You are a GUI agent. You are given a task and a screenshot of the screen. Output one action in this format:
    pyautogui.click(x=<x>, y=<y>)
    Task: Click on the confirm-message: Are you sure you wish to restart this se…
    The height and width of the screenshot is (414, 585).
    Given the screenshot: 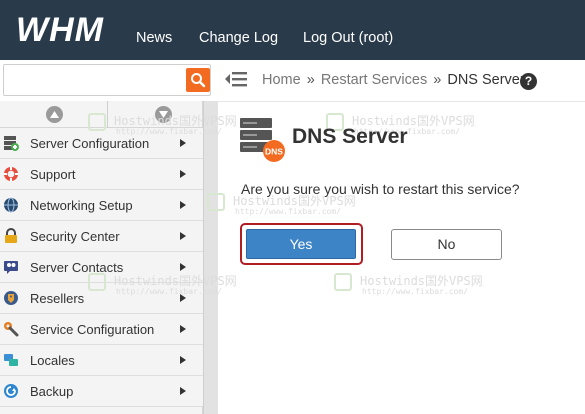 What is the action you would take?
    pyautogui.click(x=380, y=189)
    